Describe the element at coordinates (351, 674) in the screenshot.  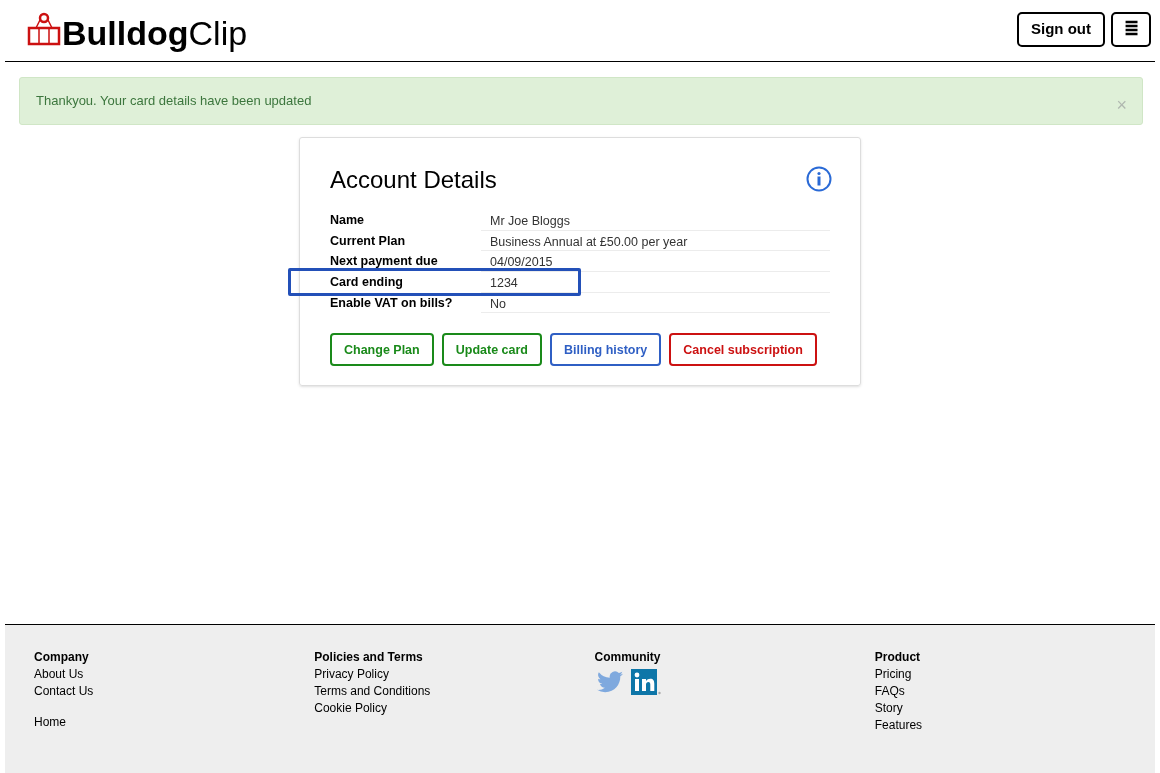
I see `footer-link: Privacy Policy` at that location.